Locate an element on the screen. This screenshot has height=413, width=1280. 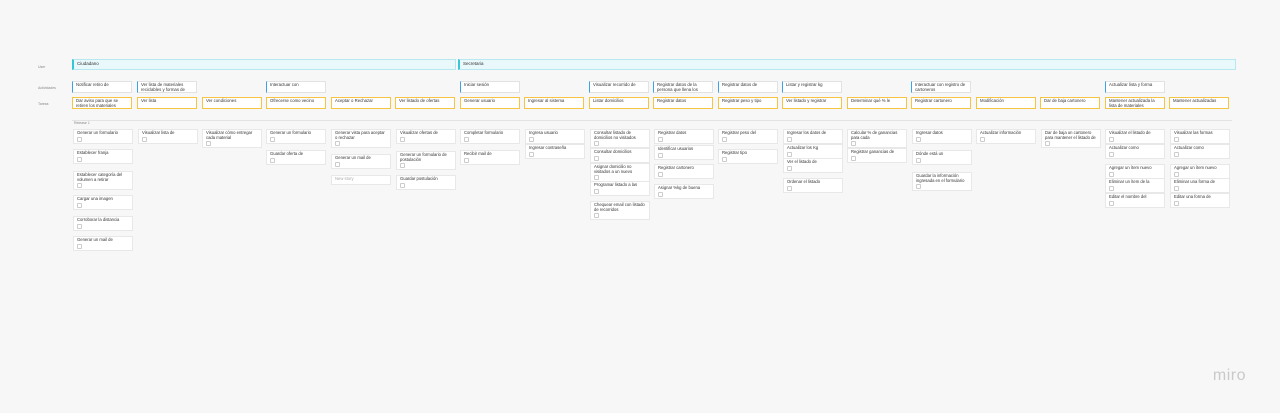
row-label-tasks: Tareas is located at coordinates (43, 104).